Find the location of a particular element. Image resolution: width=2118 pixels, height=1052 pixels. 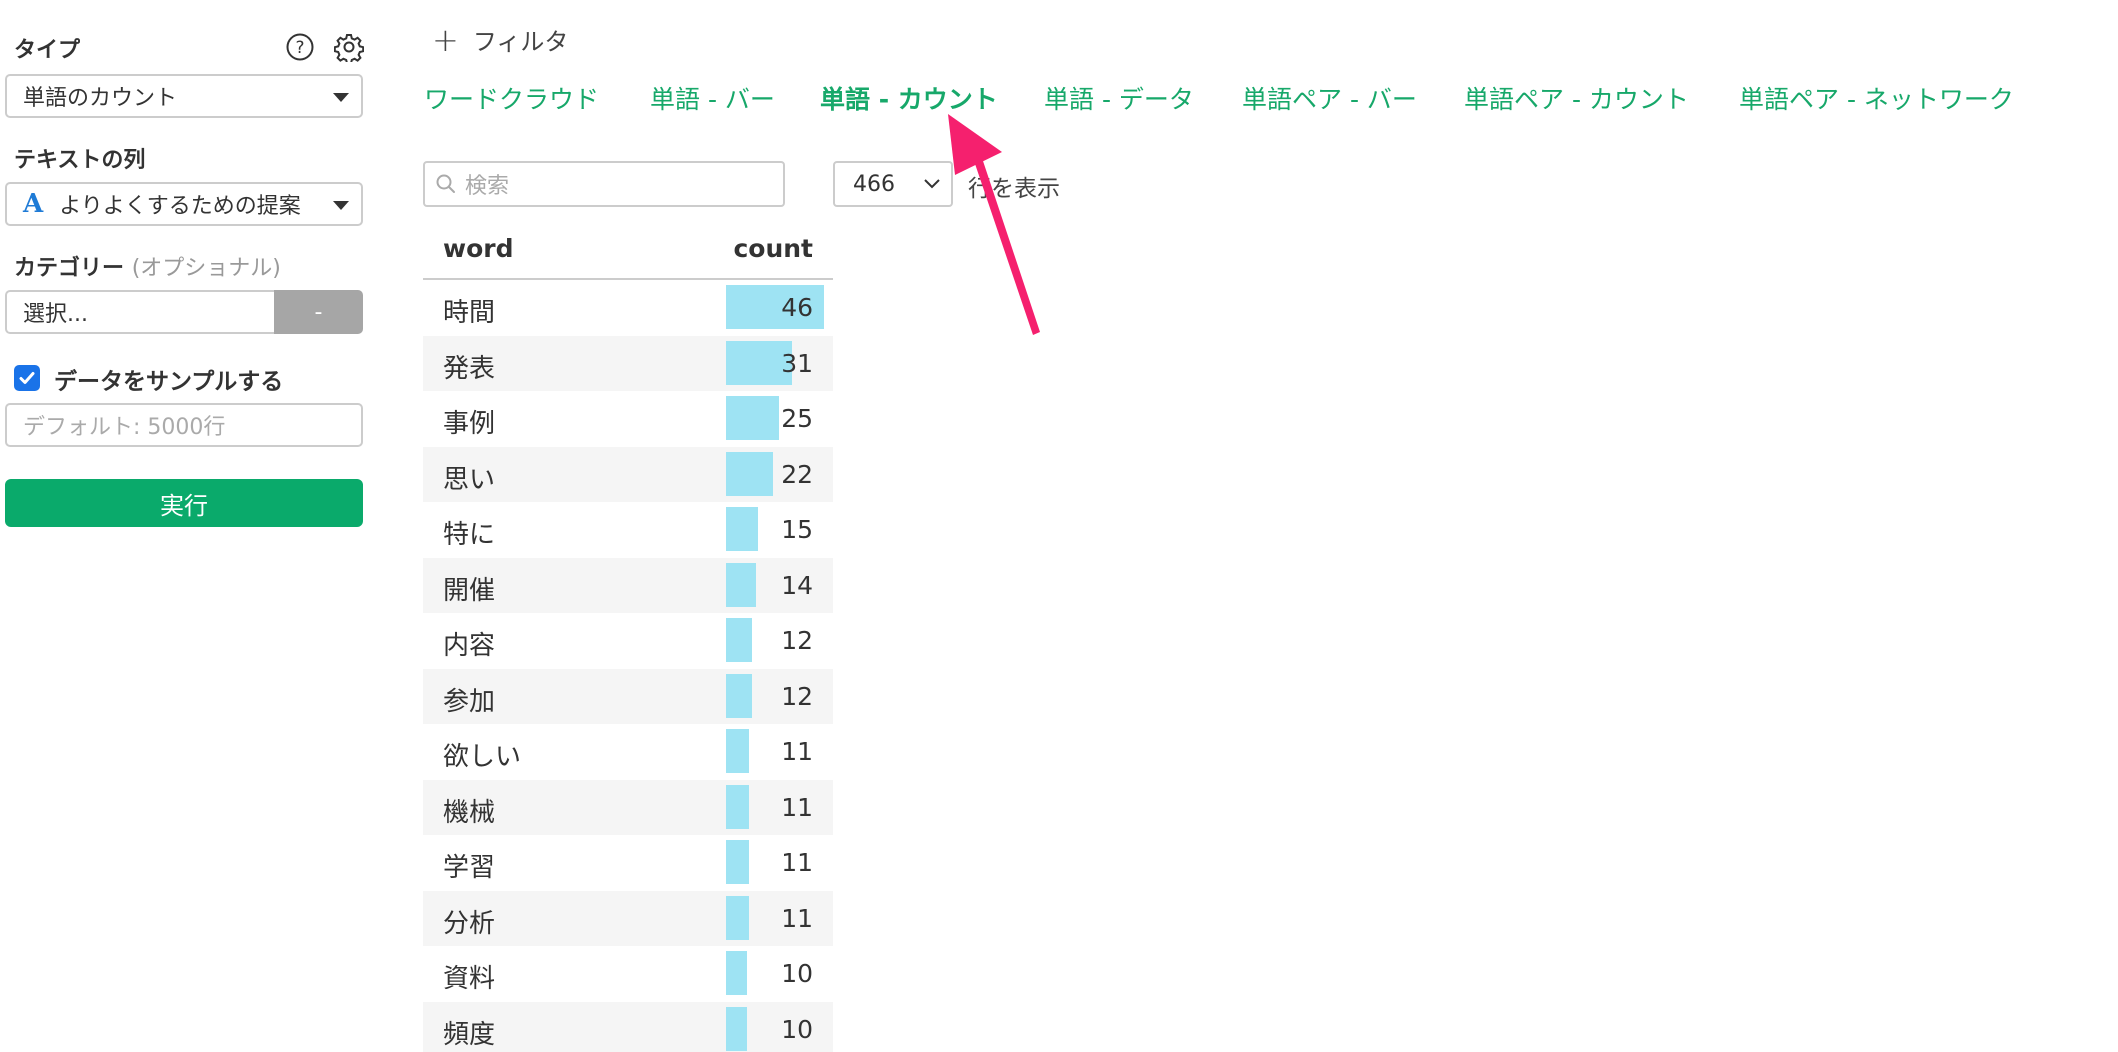

table-row: 時間 46 is located at coordinates (628, 308).